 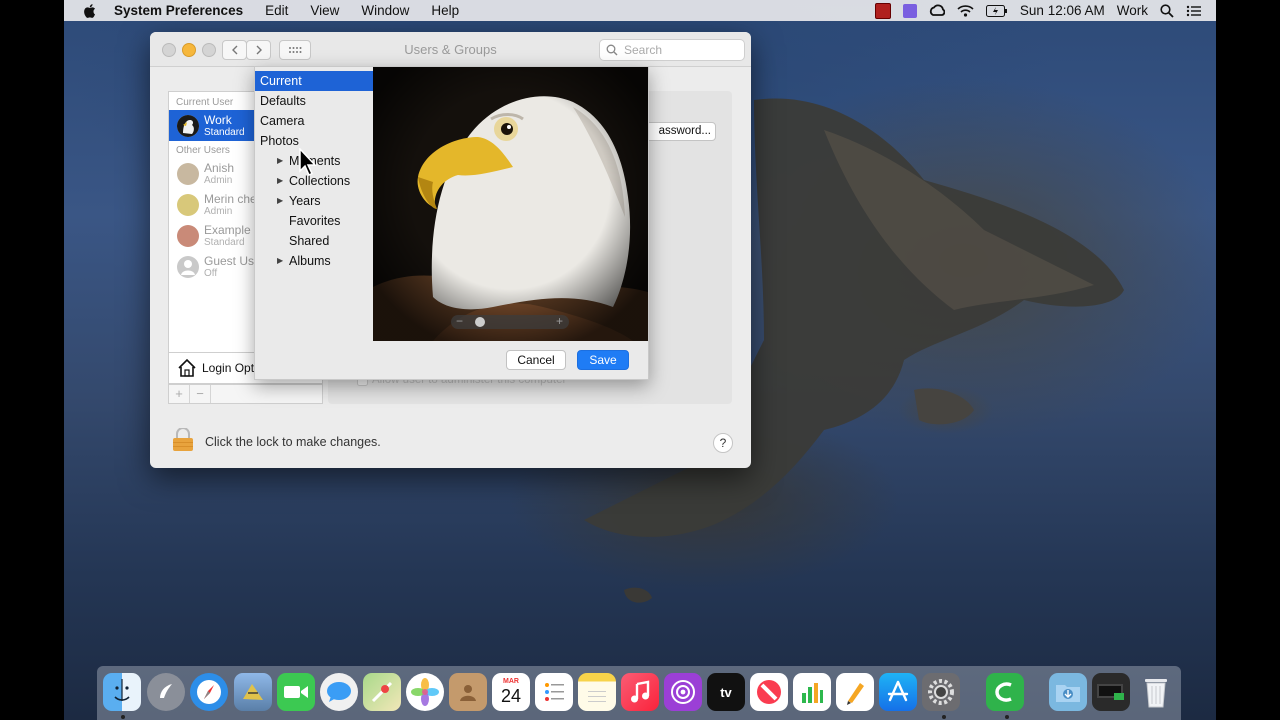 I want to click on recording-status-icon, so click(x=882, y=10).